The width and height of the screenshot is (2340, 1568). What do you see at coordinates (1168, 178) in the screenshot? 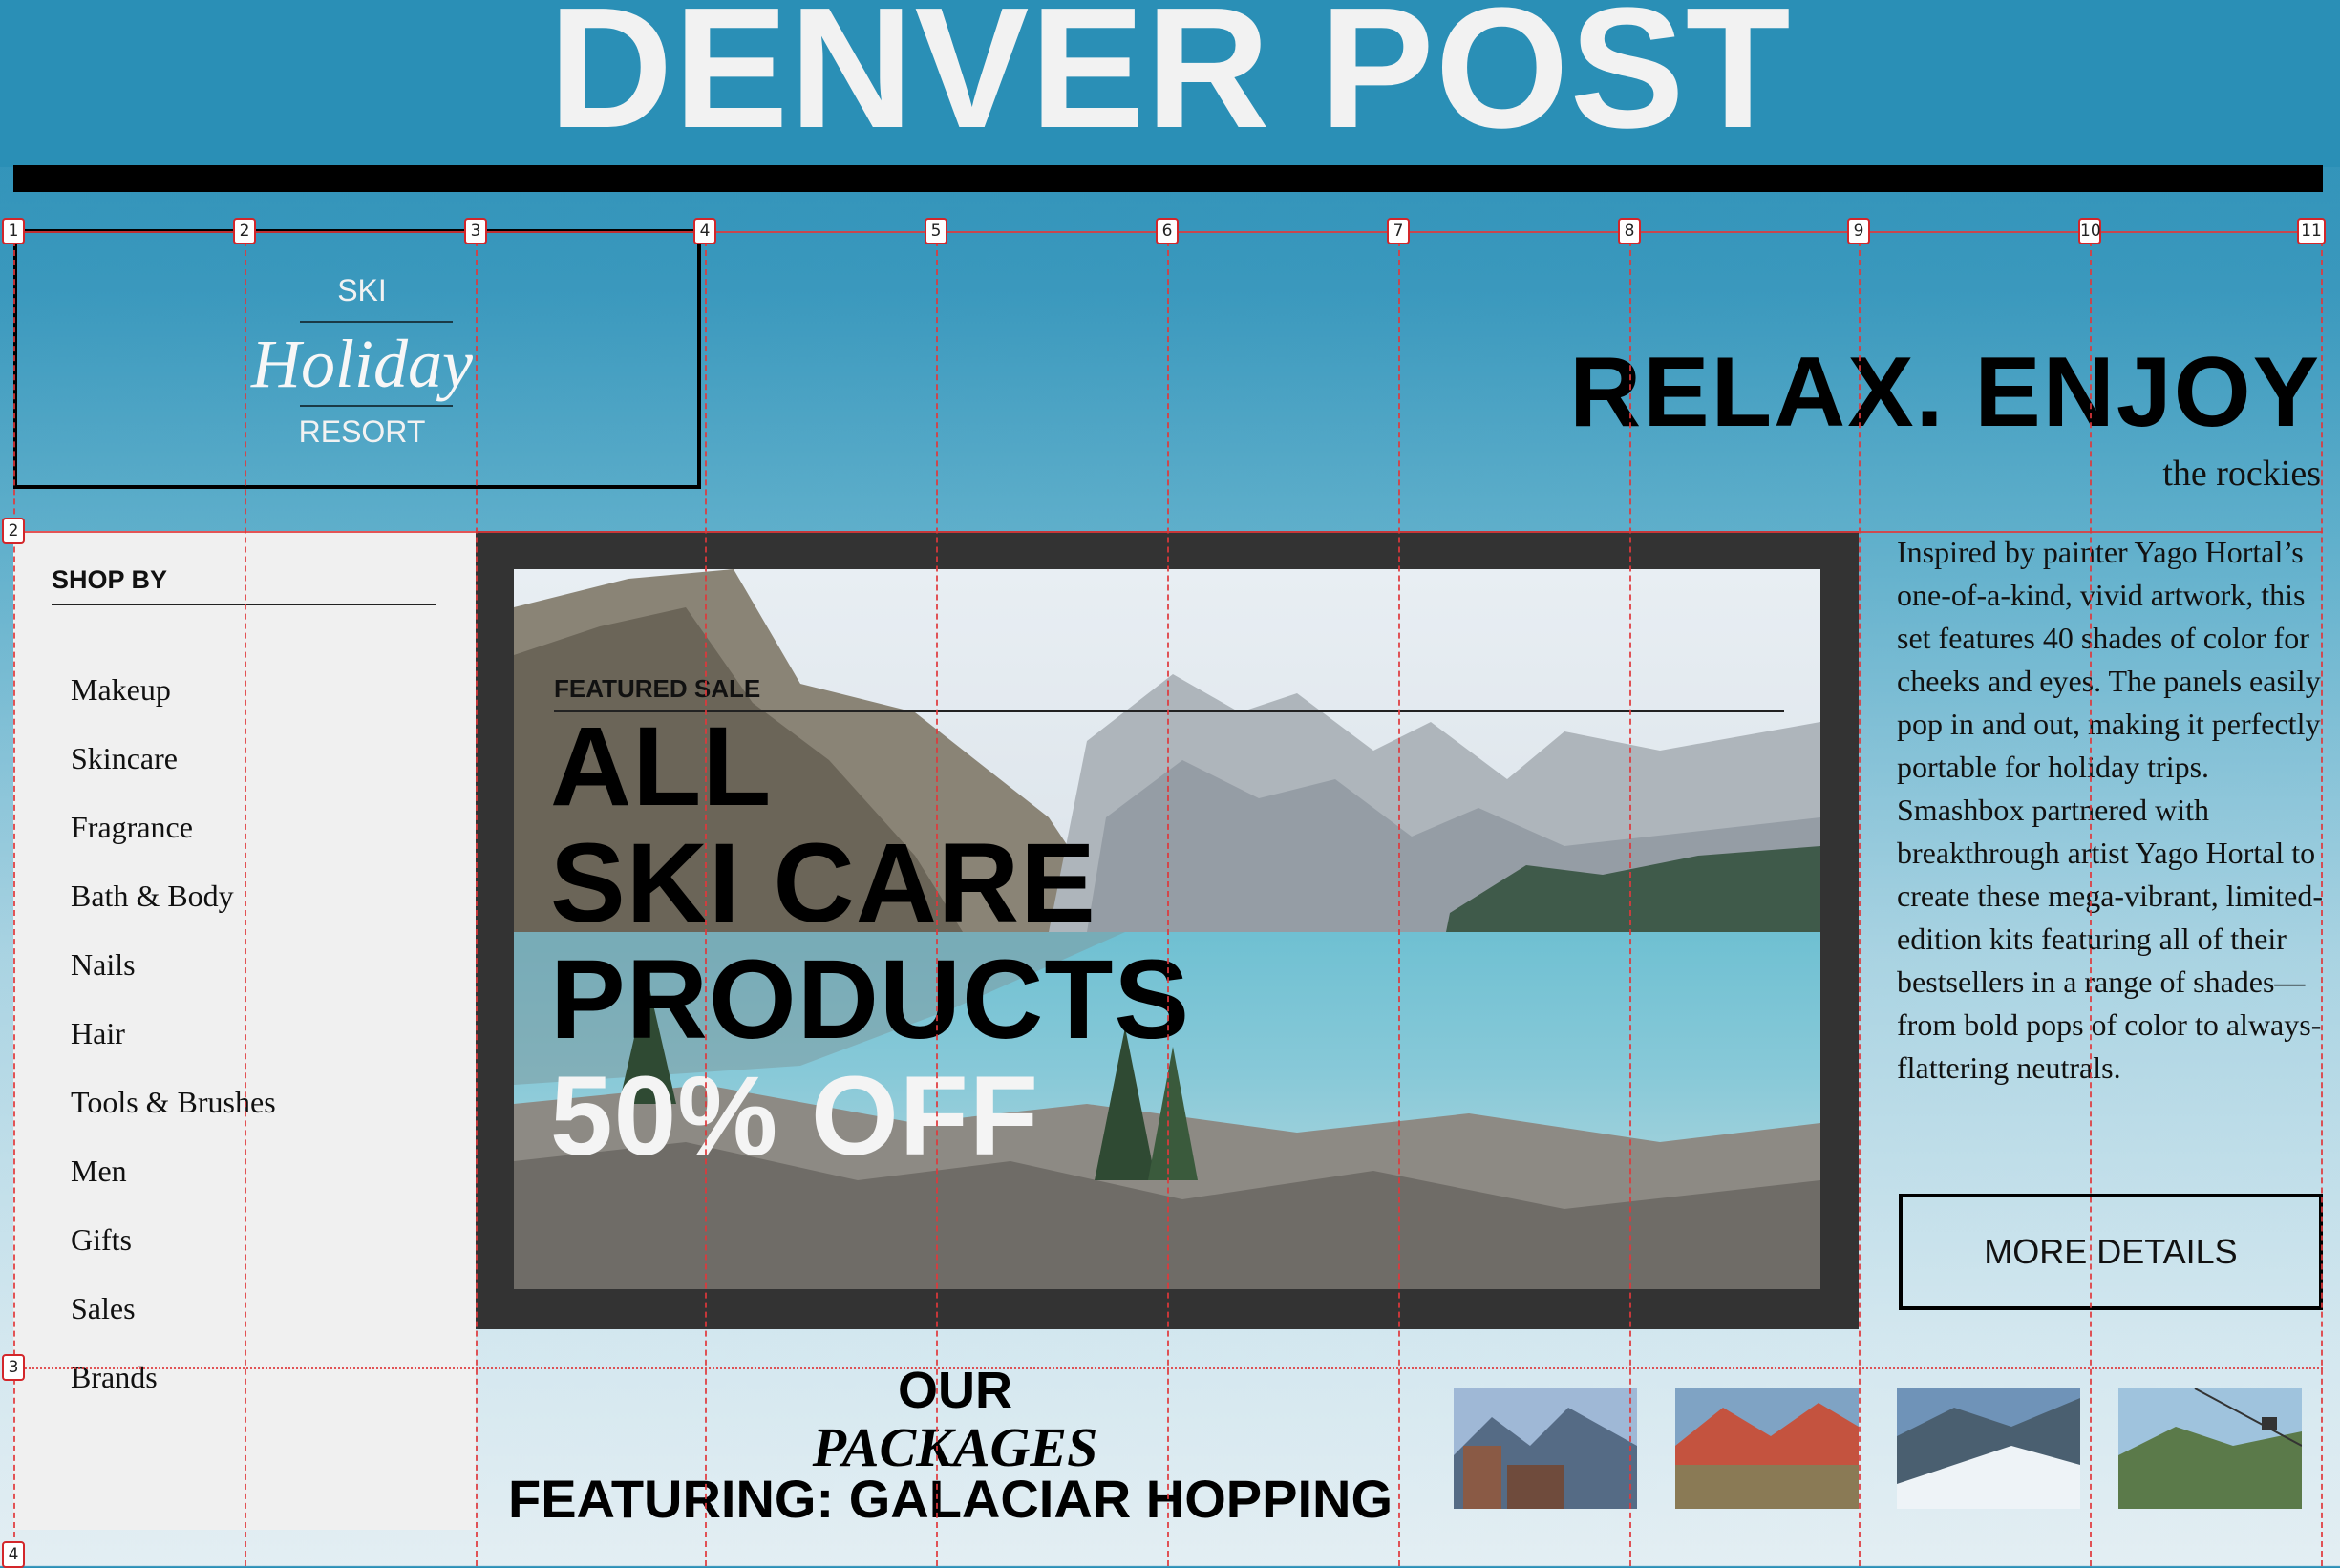
I see `masthead-rule` at bounding box center [1168, 178].